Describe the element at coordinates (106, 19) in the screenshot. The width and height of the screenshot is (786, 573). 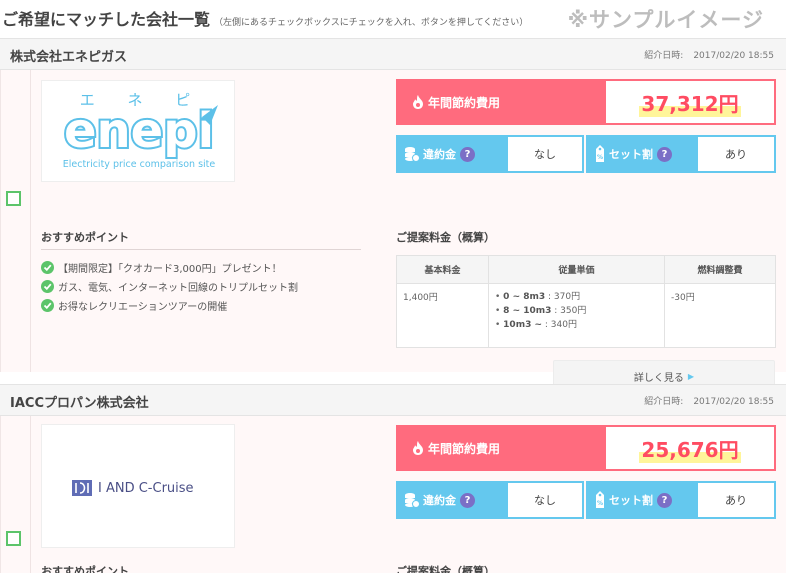
I see `page-title-text: ご希望にマッチした会社一覧` at that location.